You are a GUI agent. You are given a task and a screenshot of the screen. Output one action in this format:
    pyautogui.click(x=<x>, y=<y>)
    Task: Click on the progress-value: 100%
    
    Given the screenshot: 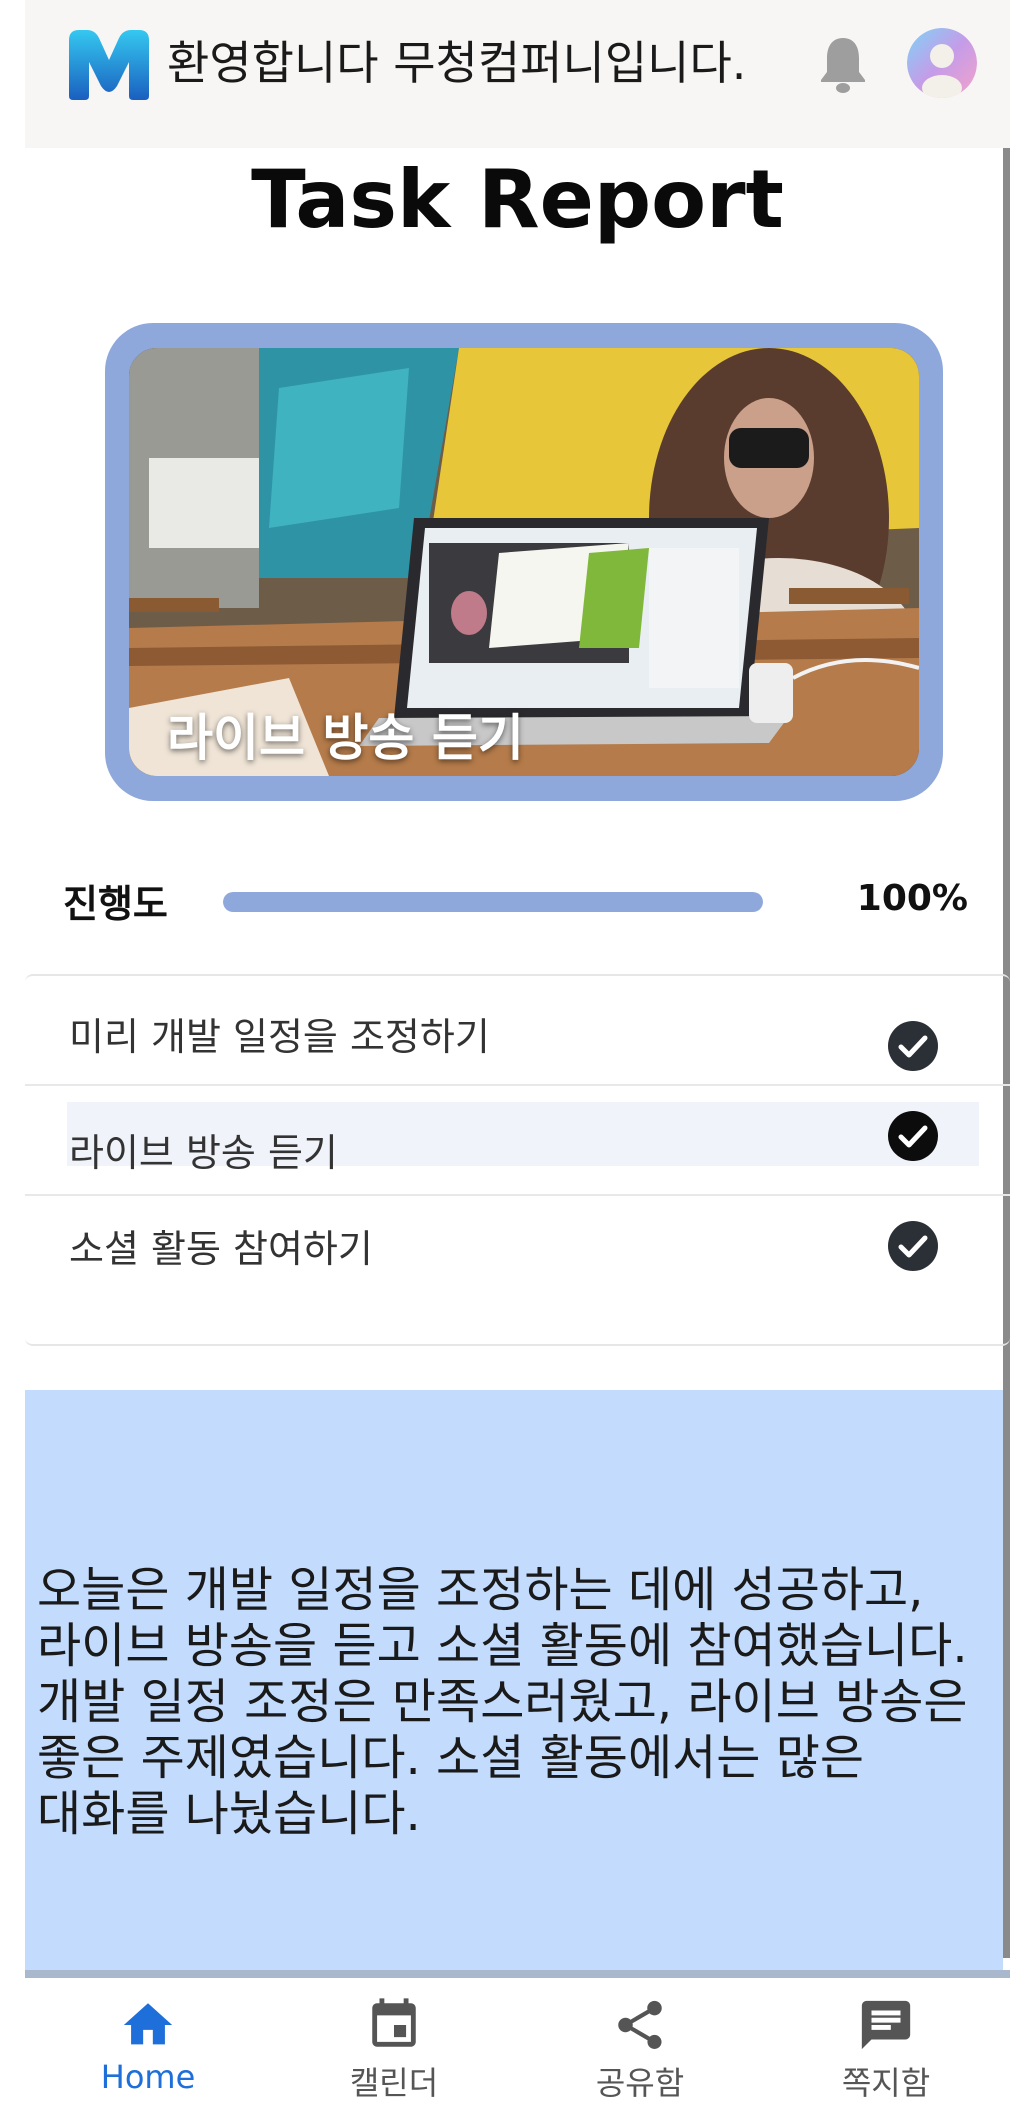 What is the action you would take?
    pyautogui.click(x=912, y=898)
    